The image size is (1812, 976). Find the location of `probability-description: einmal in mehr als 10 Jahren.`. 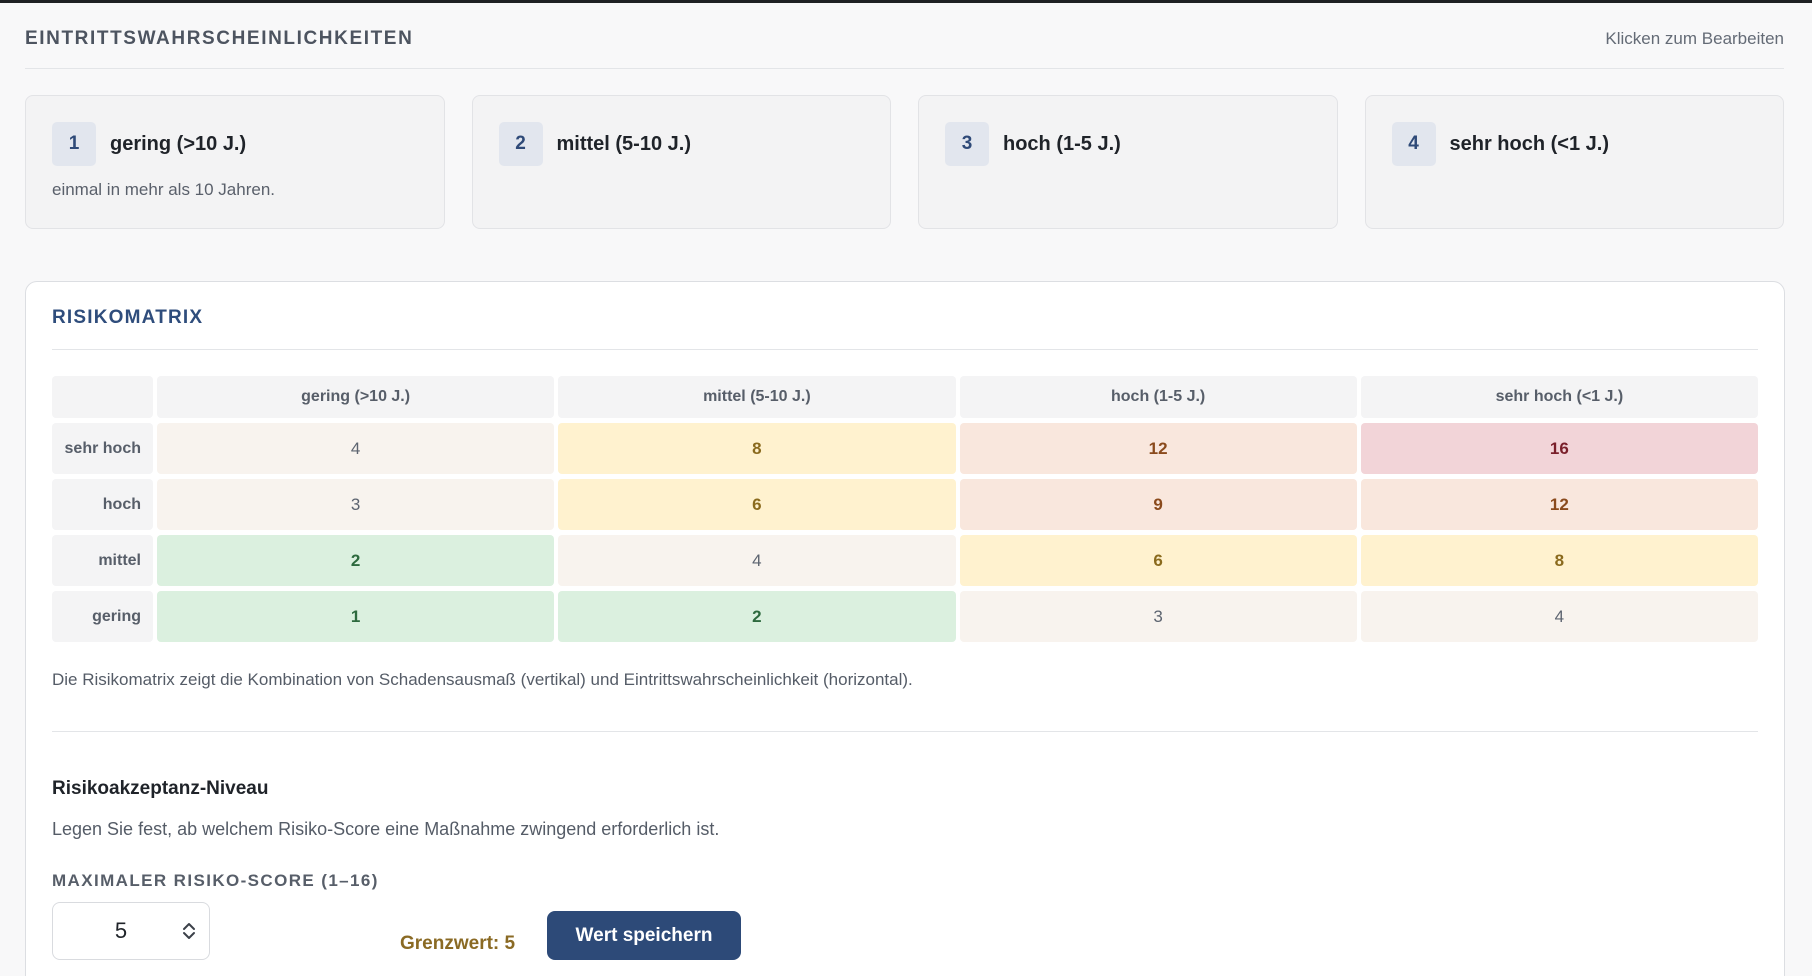

probability-description: einmal in mehr als 10 Jahren. is located at coordinates (164, 189).